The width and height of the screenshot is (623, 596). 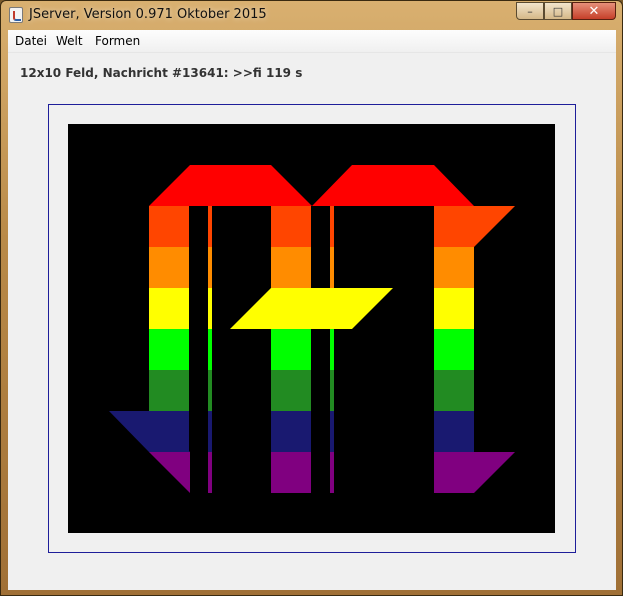 What do you see at coordinates (291, 431) in the screenshot?
I see `glyph-column-base` at bounding box center [291, 431].